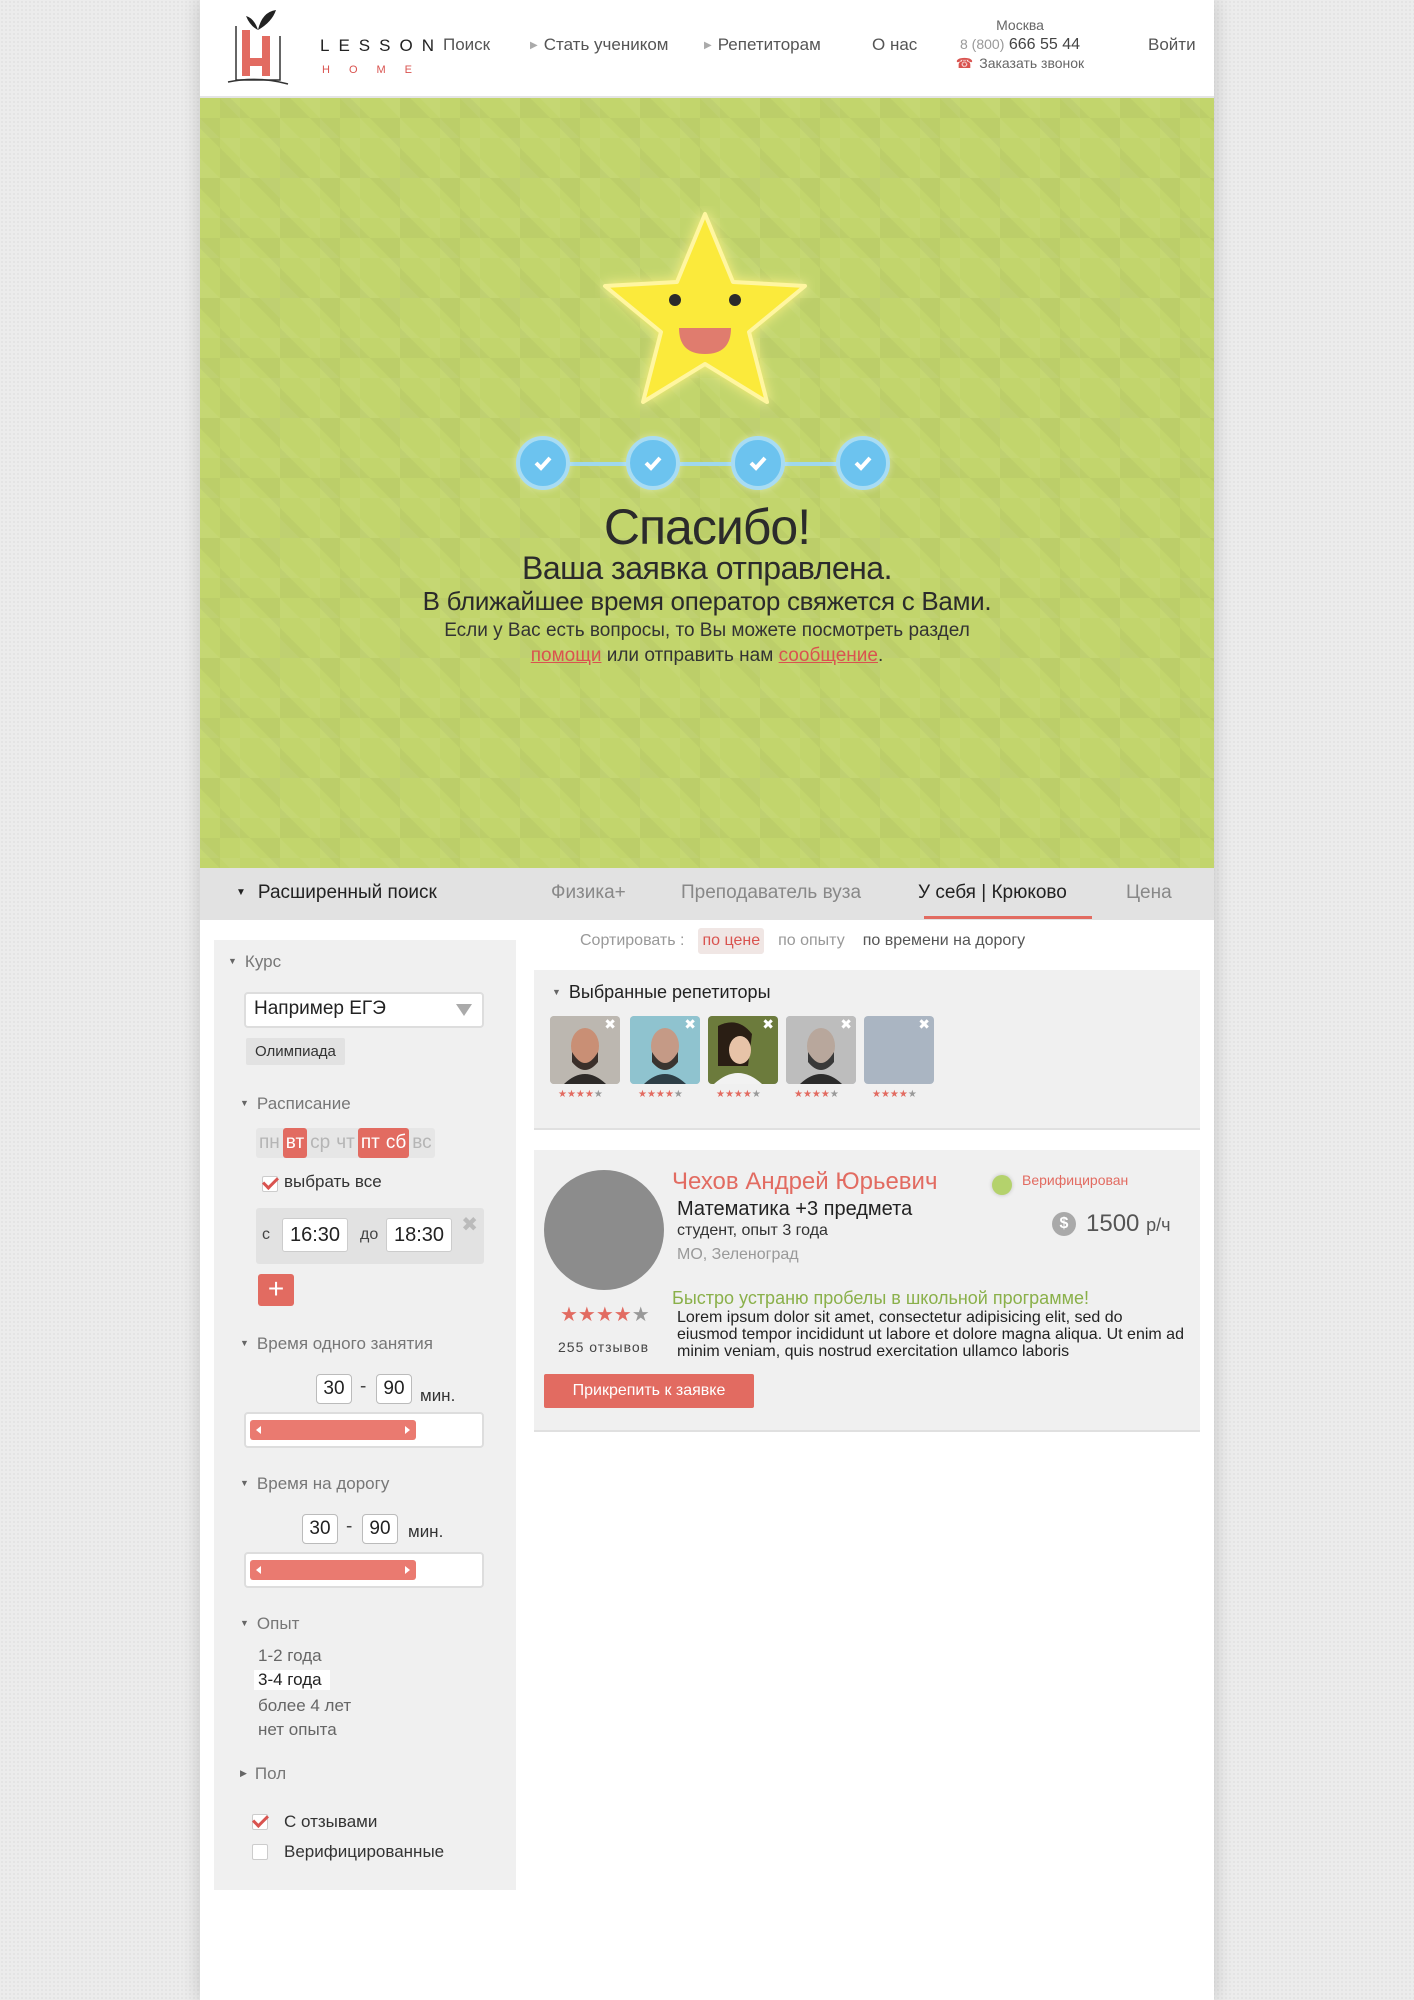  Describe the element at coordinates (290, 1656) in the screenshot. I see `experience-option: 1-2 года` at that location.